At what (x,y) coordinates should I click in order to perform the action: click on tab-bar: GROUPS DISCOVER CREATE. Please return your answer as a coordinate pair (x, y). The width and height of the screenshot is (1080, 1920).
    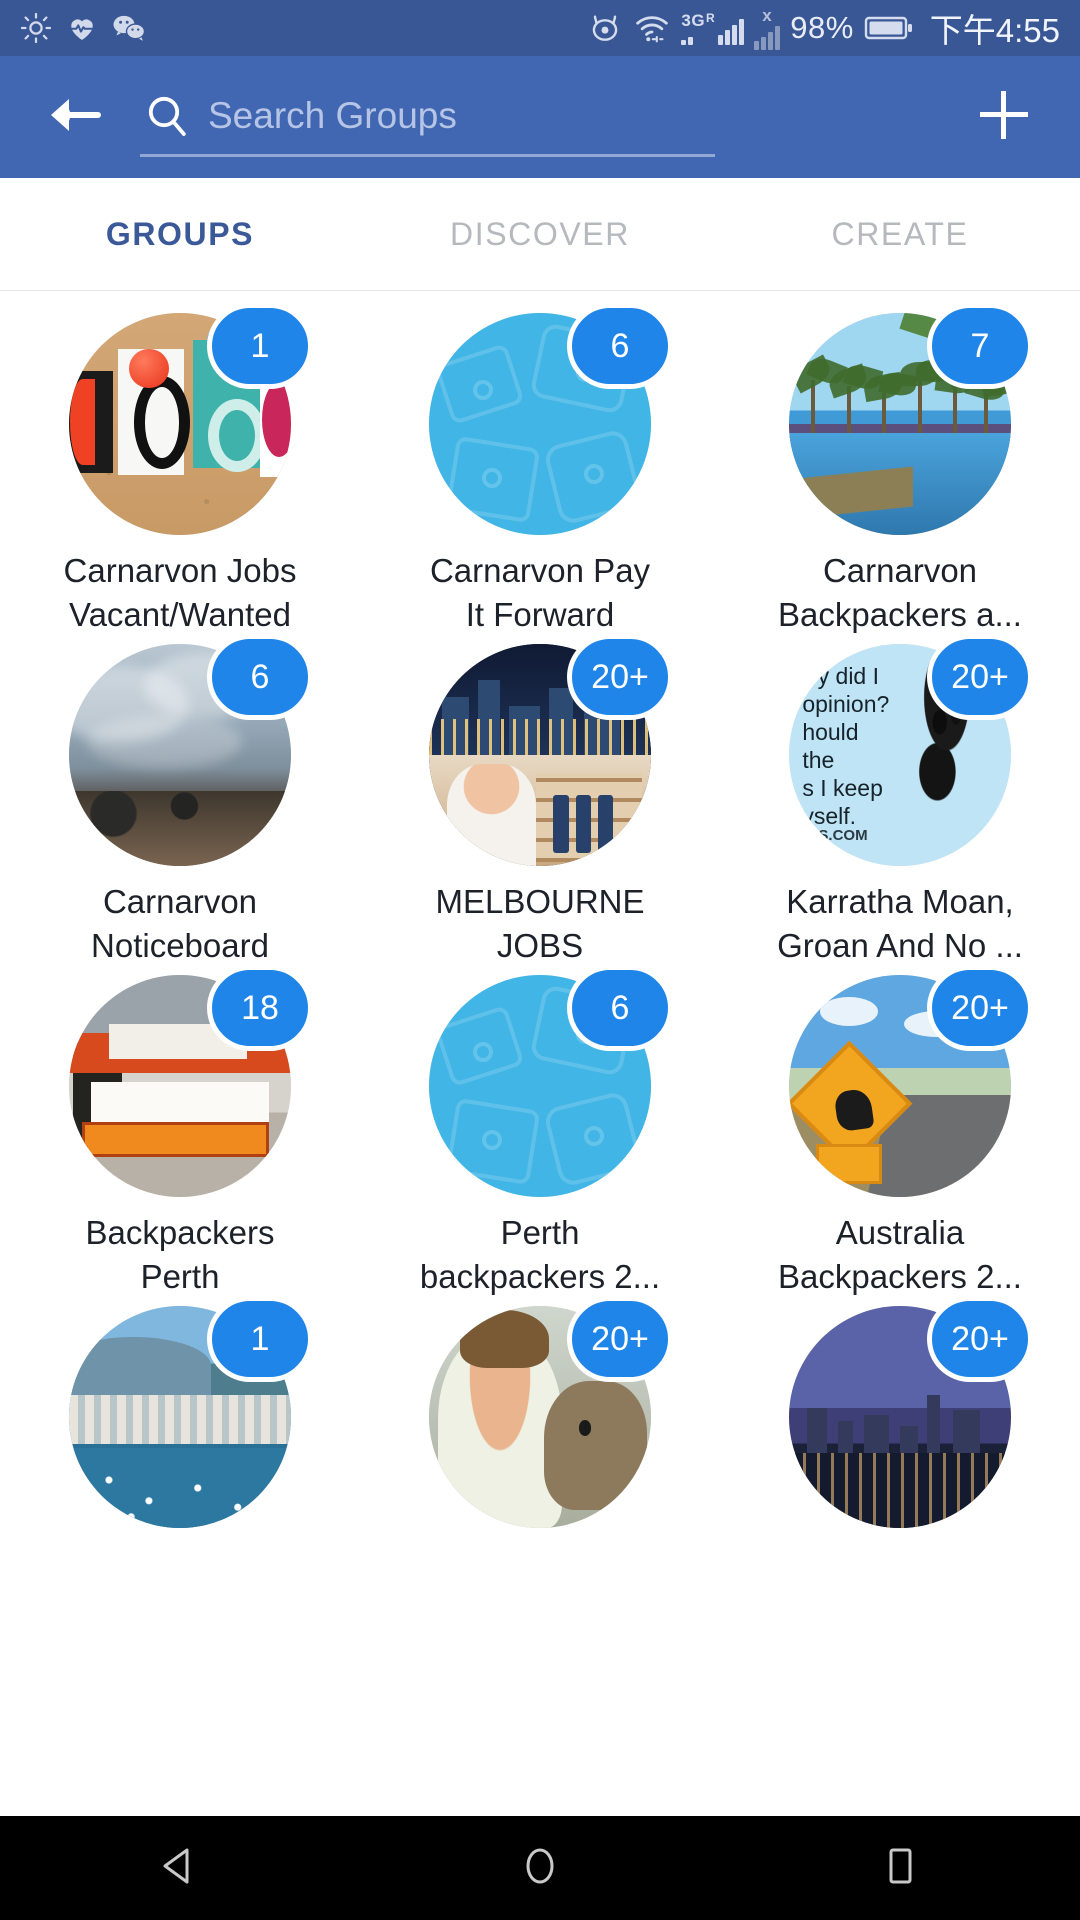
    Looking at the image, I should click on (540, 234).